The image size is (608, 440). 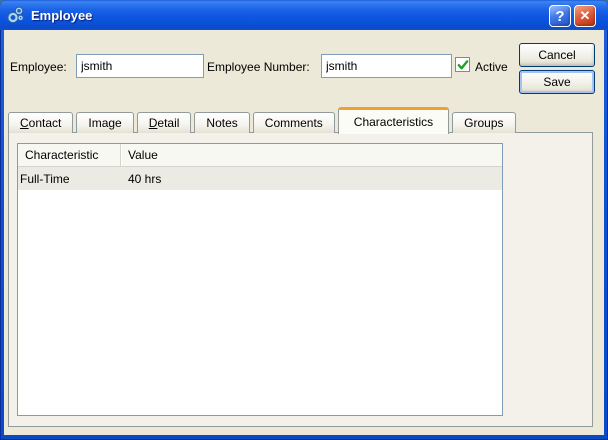 I want to click on tab-groups: Groups, so click(x=484, y=122).